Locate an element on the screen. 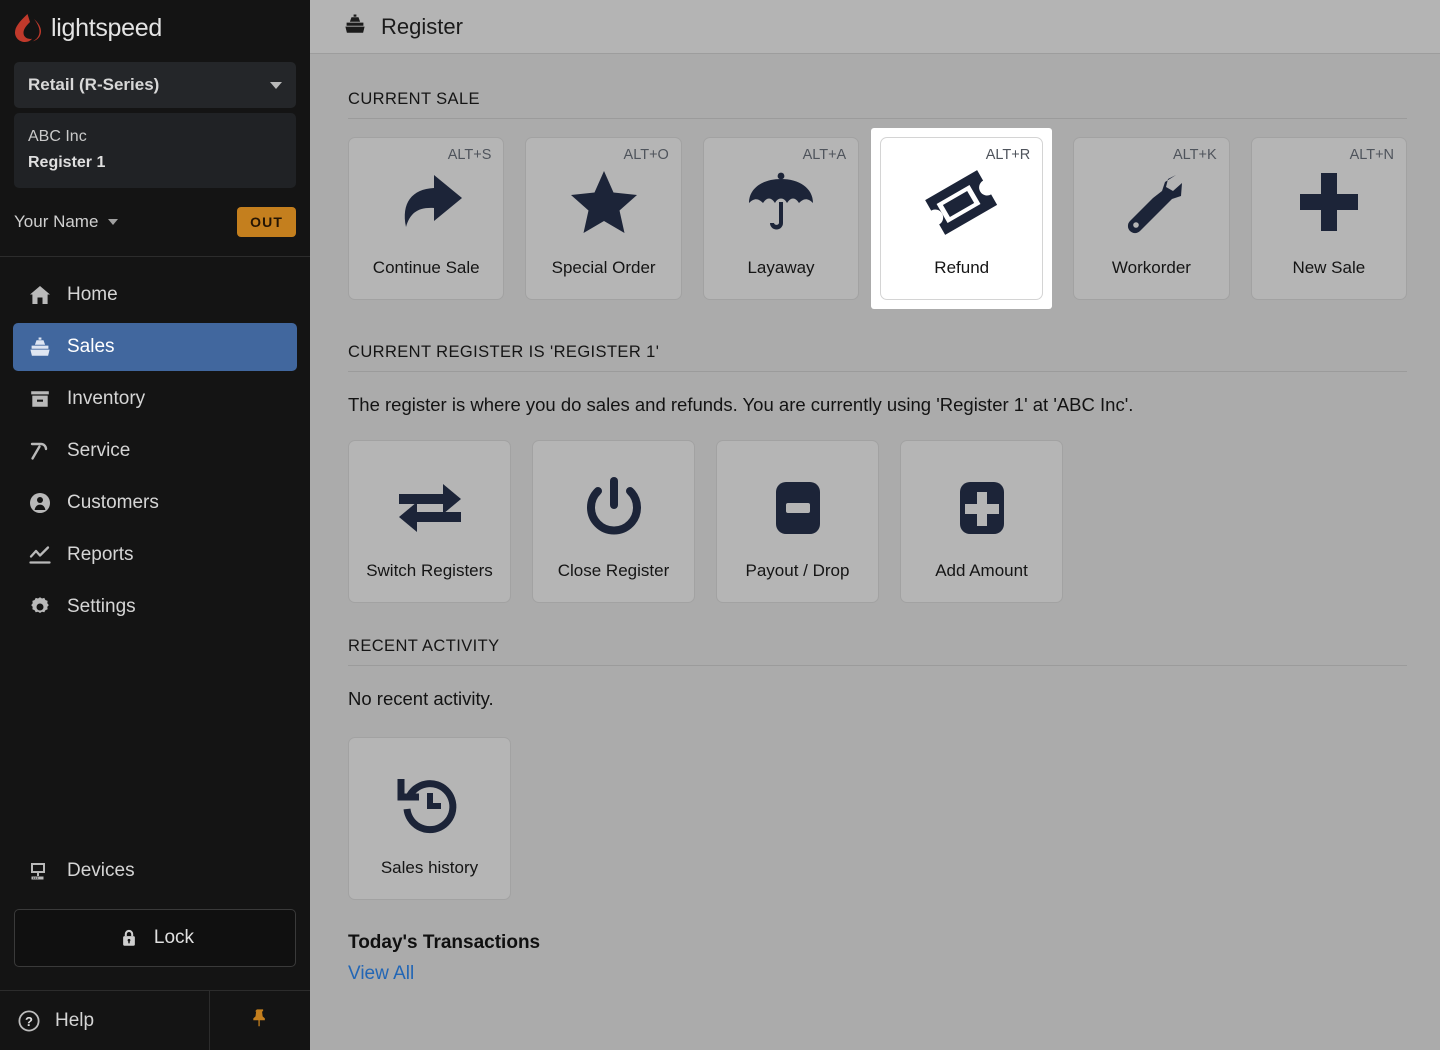 This screenshot has width=1440, height=1050. help-button: ? Help is located at coordinates (105, 1020).